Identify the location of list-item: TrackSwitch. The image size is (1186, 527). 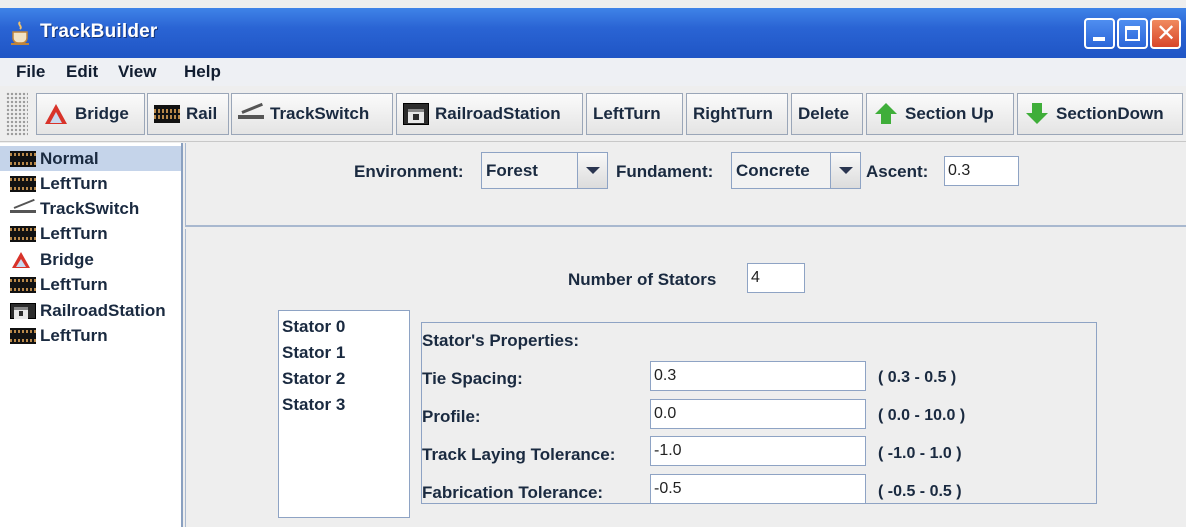
(90, 208).